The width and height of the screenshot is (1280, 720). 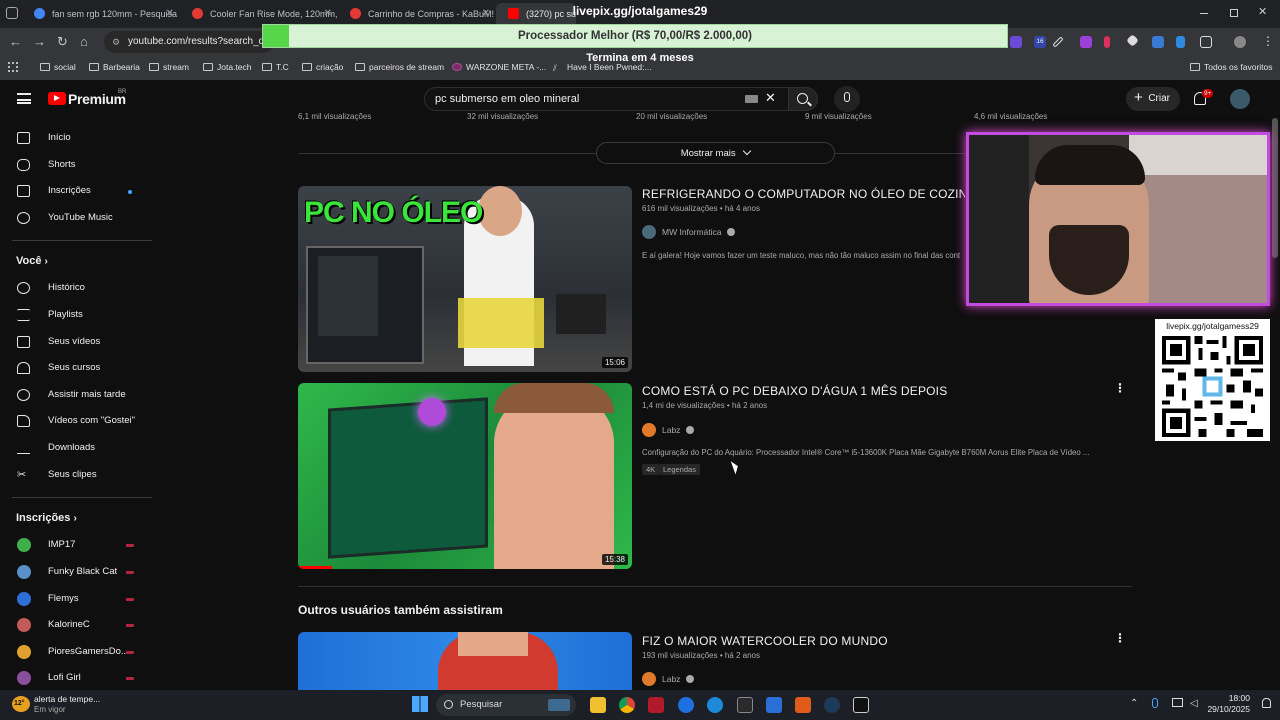 I want to click on url-field: ⚙ youtube.com/results?search_que, so click(x=189, y=42).